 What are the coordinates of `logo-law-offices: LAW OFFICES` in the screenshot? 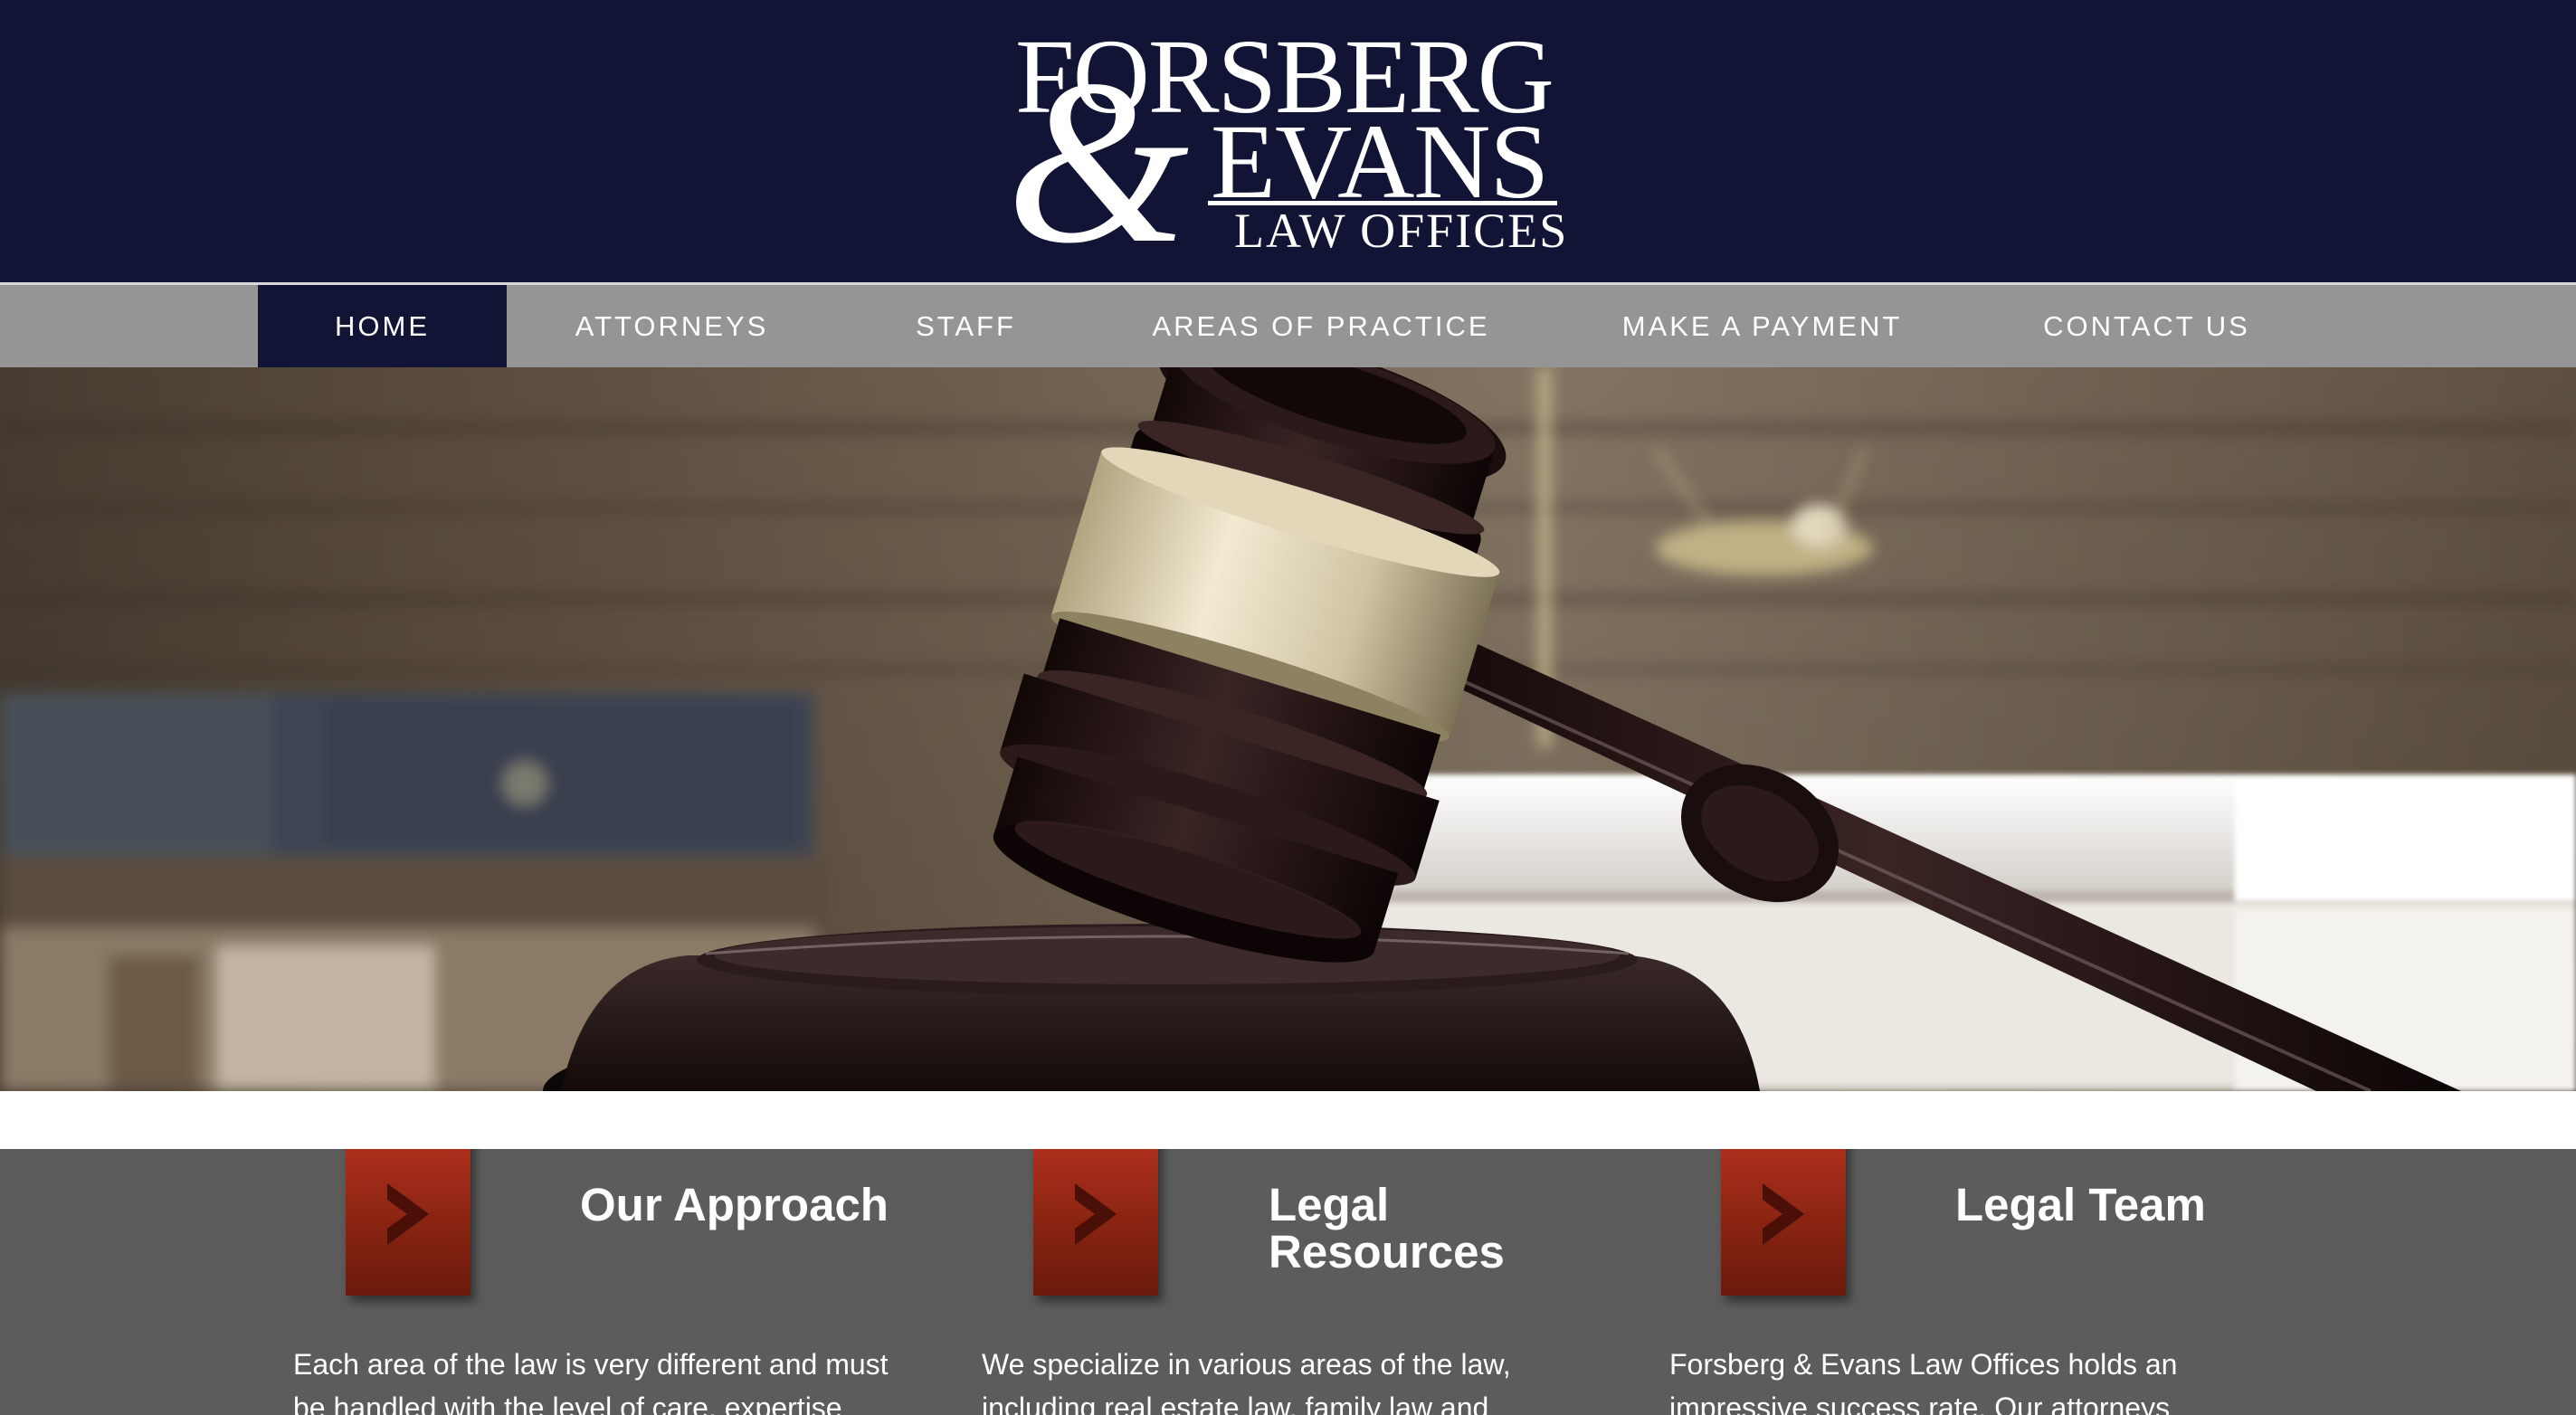 It's located at (1401, 231).